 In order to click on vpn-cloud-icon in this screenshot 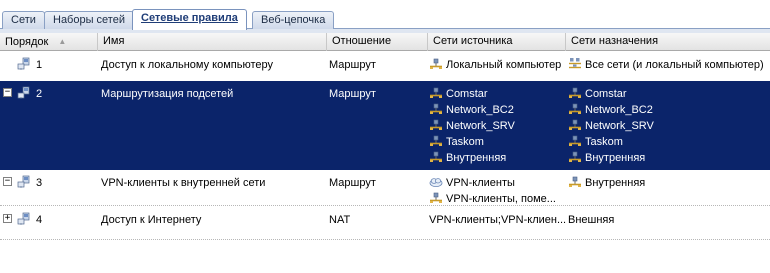, I will do `click(436, 182)`.